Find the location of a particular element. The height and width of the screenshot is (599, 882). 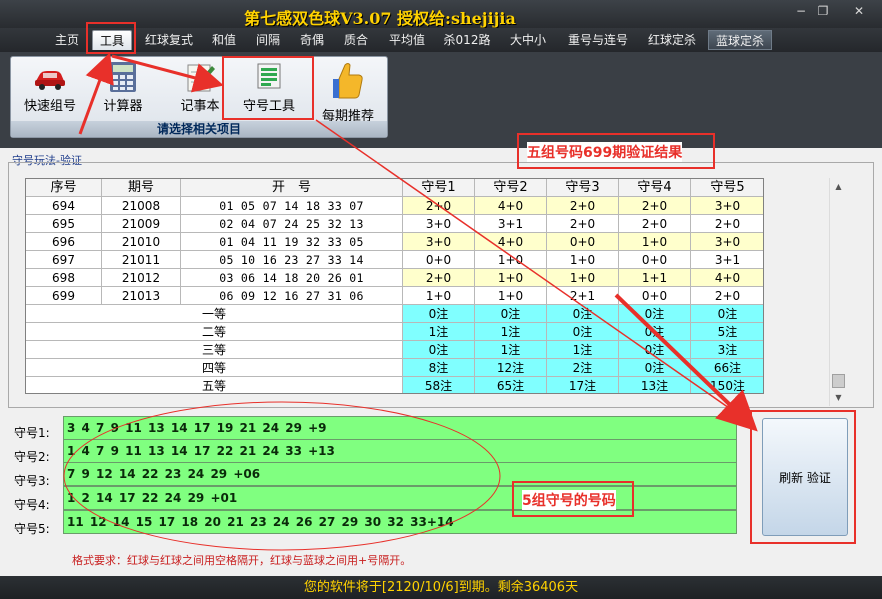

prize-count-cell: 5注 is located at coordinates (727, 332).